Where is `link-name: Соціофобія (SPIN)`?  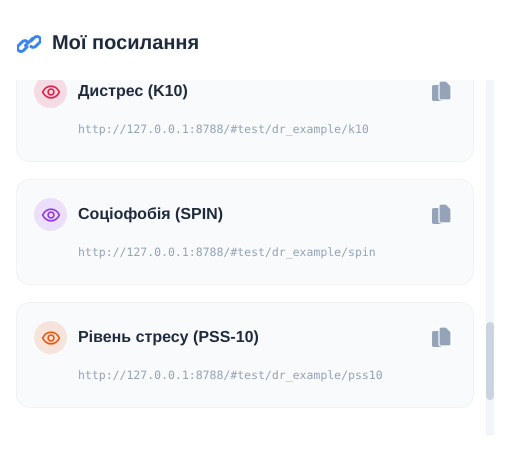
link-name: Соціофобія (SPIN) is located at coordinates (151, 215).